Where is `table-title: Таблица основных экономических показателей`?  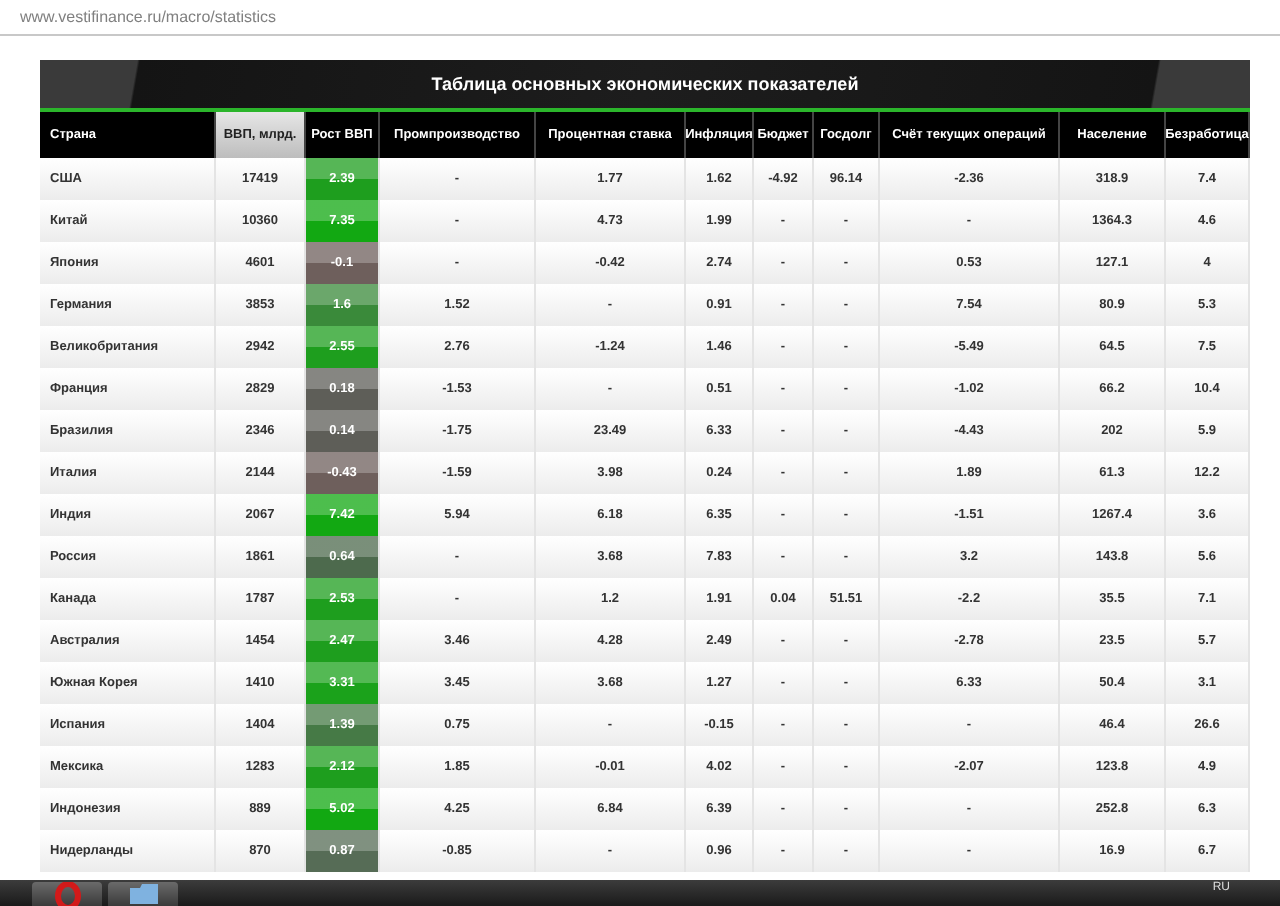
table-title: Таблица основных экономических показателей is located at coordinates (645, 84).